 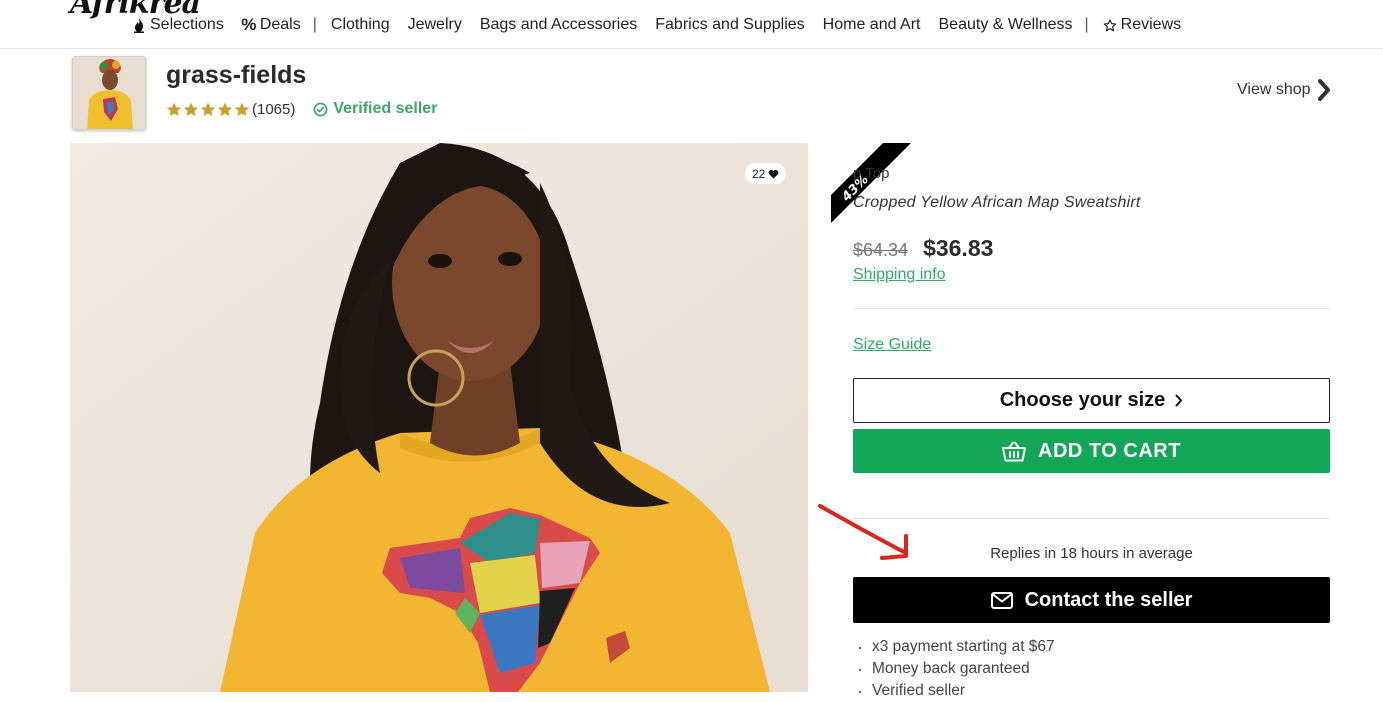 I want to click on rating-stars, so click(x=208, y=109).